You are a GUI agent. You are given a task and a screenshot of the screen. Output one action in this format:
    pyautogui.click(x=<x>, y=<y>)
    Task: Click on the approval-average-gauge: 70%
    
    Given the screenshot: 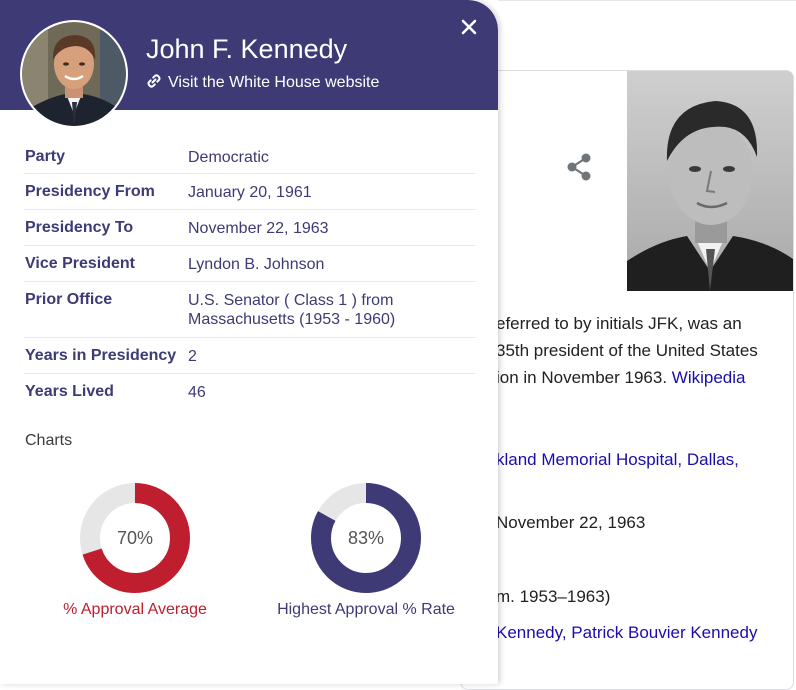 What is the action you would take?
    pyautogui.click(x=135, y=538)
    